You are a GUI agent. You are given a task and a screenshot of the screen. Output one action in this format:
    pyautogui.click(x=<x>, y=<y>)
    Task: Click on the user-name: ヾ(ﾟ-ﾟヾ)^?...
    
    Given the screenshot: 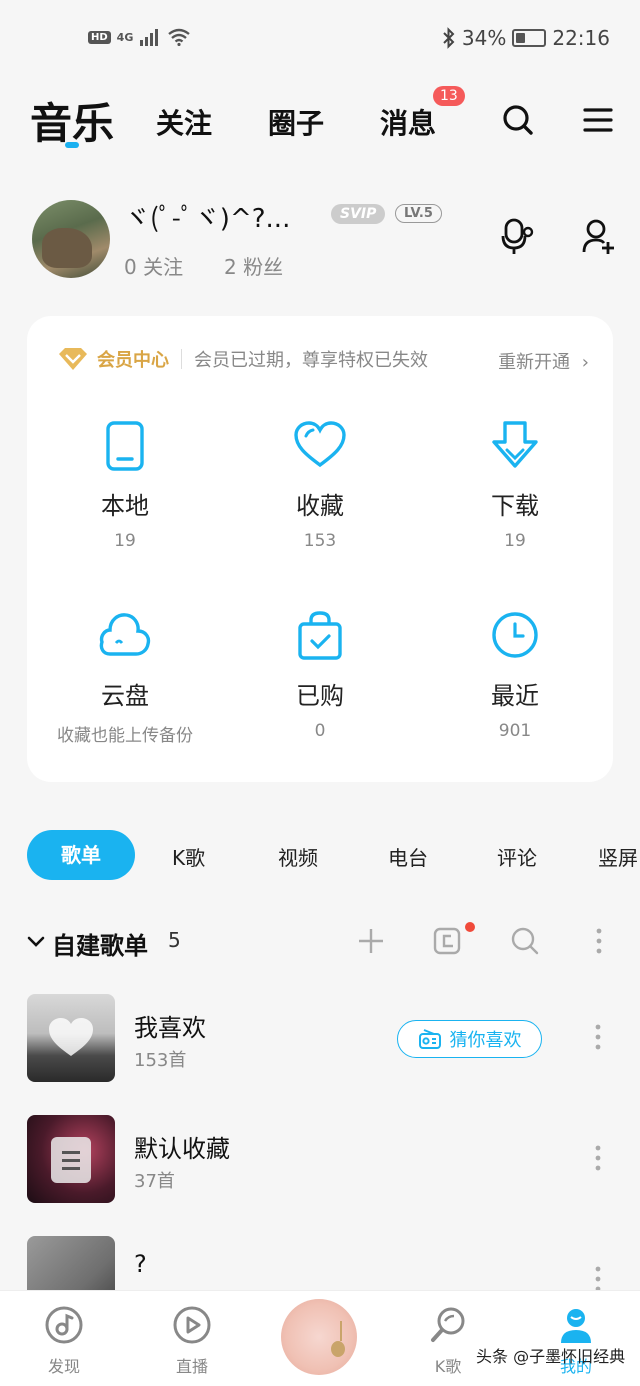 What is the action you would take?
    pyautogui.click(x=207, y=216)
    